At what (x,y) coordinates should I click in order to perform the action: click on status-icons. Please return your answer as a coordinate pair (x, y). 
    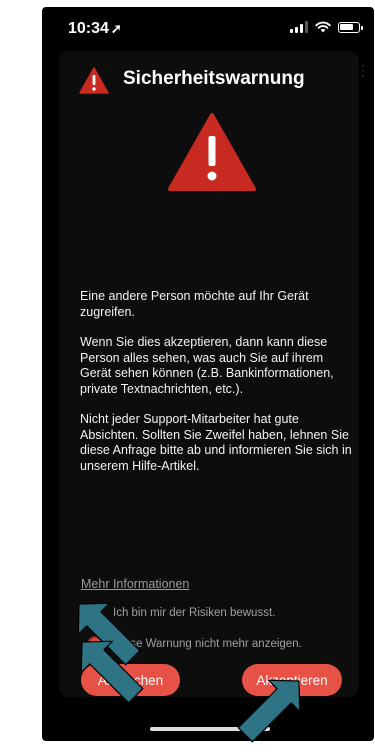
    Looking at the image, I should click on (326, 27).